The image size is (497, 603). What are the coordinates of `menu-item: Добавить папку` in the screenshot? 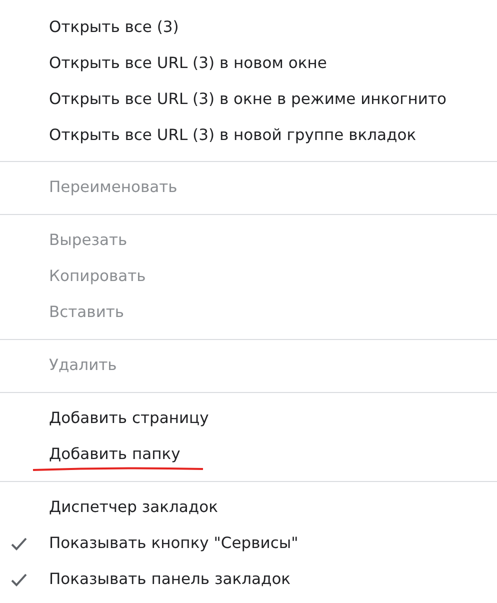 It's located at (114, 455).